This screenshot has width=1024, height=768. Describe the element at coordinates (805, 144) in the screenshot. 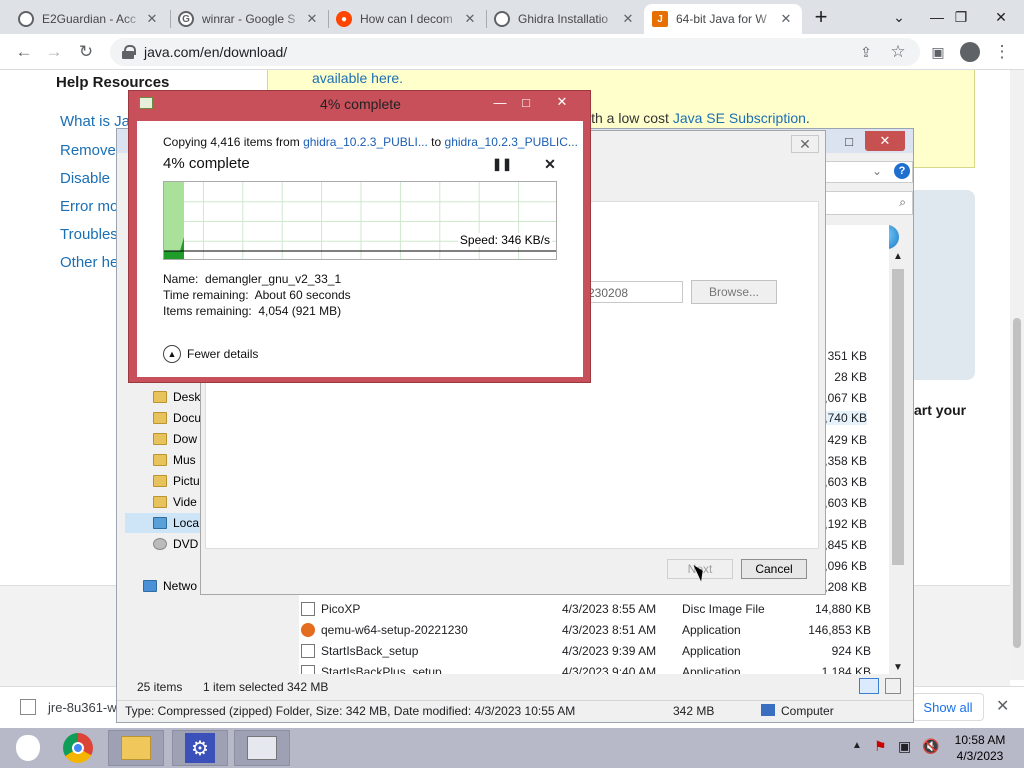

I see `wizard-close-icon: ✕` at that location.